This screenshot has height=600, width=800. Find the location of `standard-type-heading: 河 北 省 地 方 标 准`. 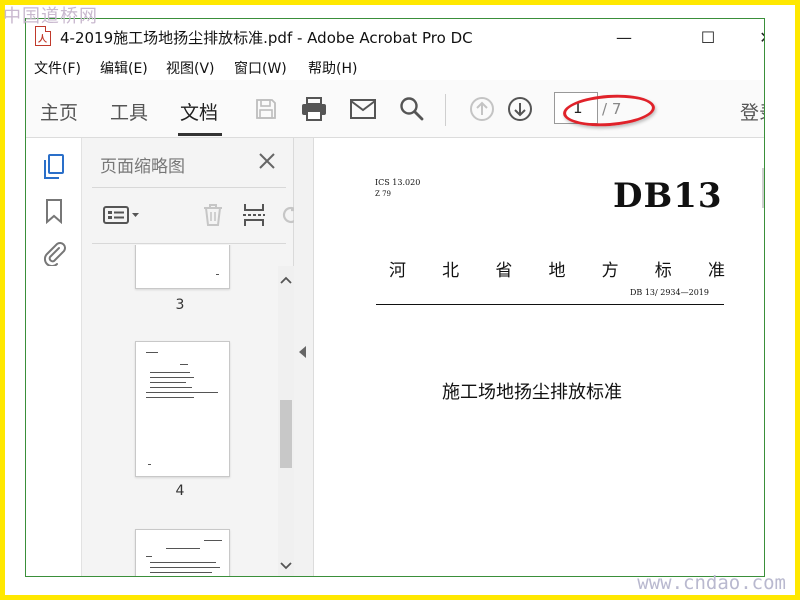

standard-type-heading: 河 北 省 地 方 标 准 is located at coordinates (557, 268).